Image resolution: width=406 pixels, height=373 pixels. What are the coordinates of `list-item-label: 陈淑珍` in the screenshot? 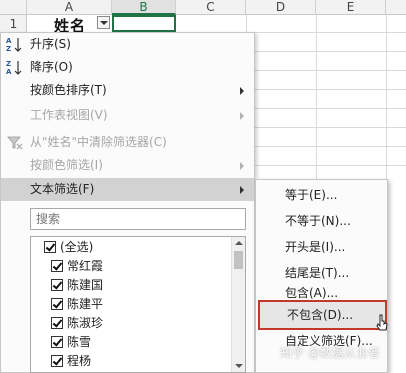 It's located at (85, 323).